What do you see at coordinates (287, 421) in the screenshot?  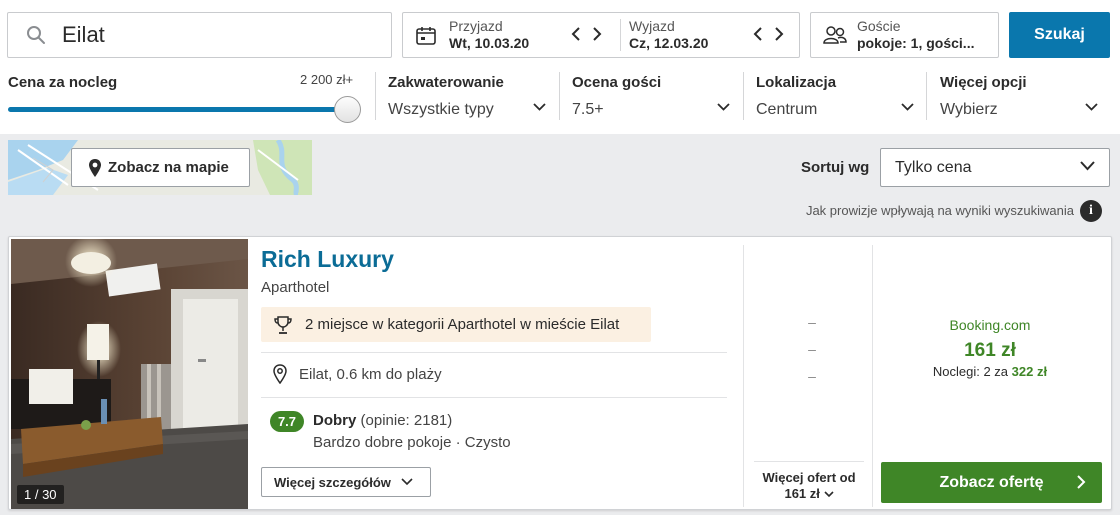 I see `rating-score-badge: 7.7` at bounding box center [287, 421].